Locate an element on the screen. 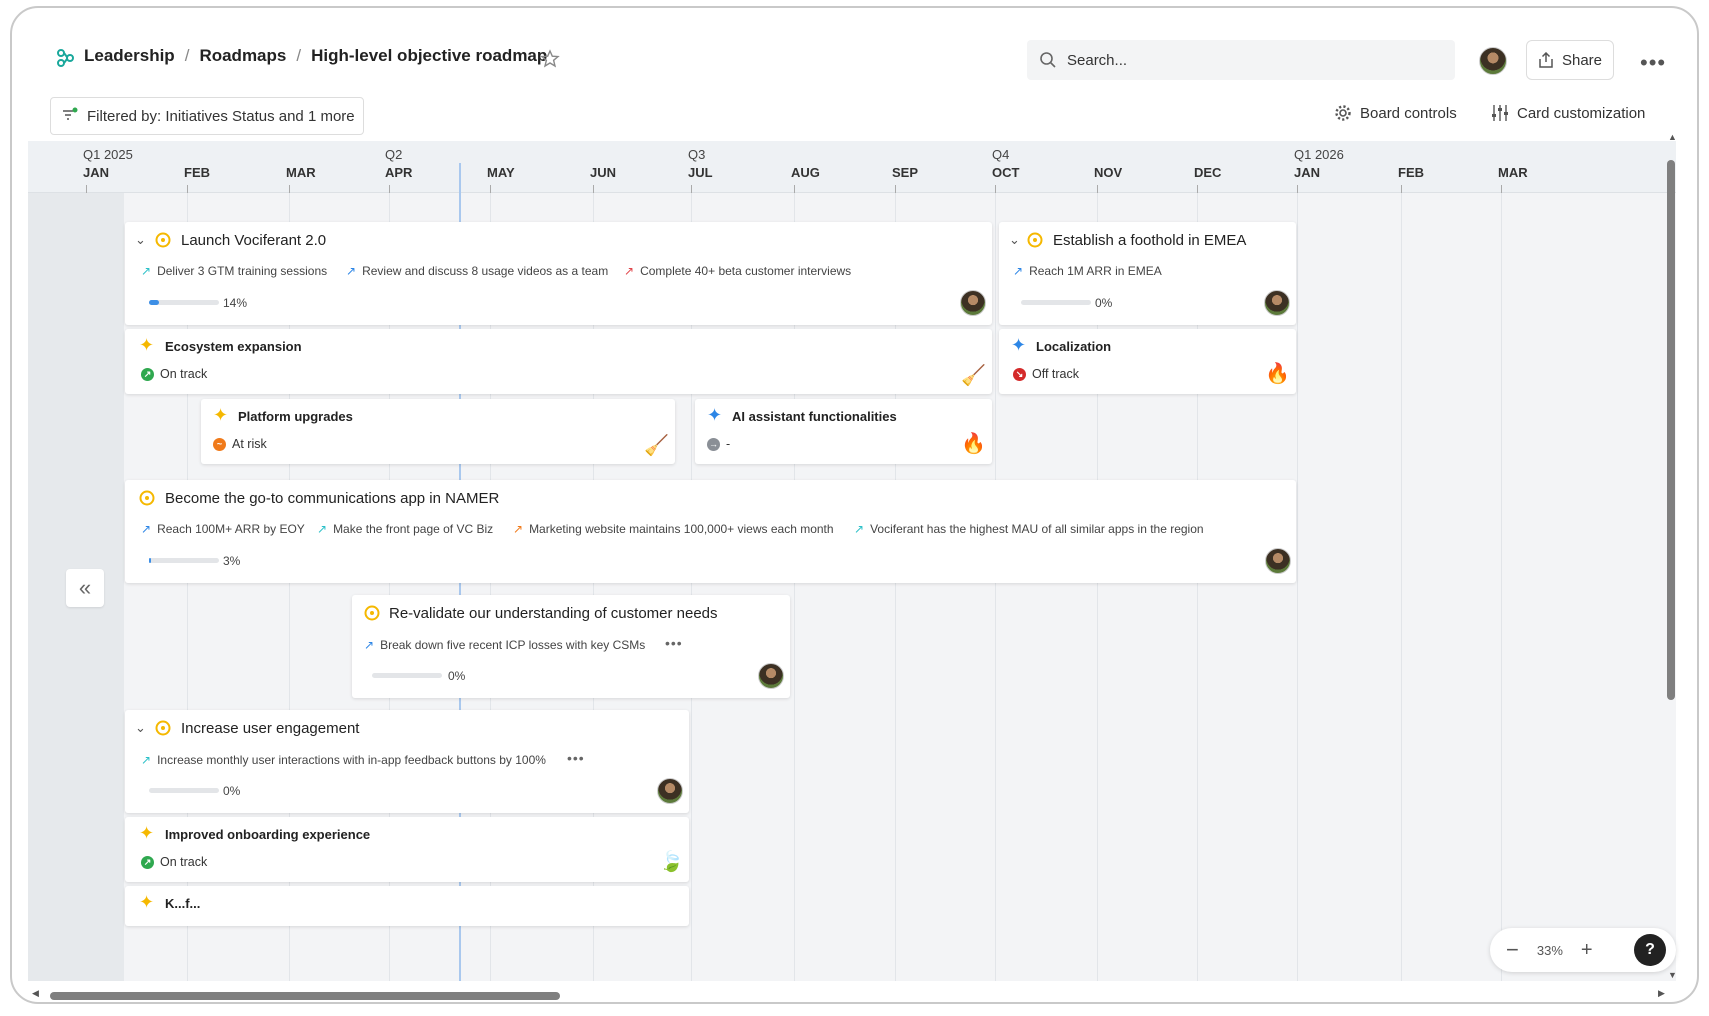  month-label: MAR is located at coordinates (1513, 172).